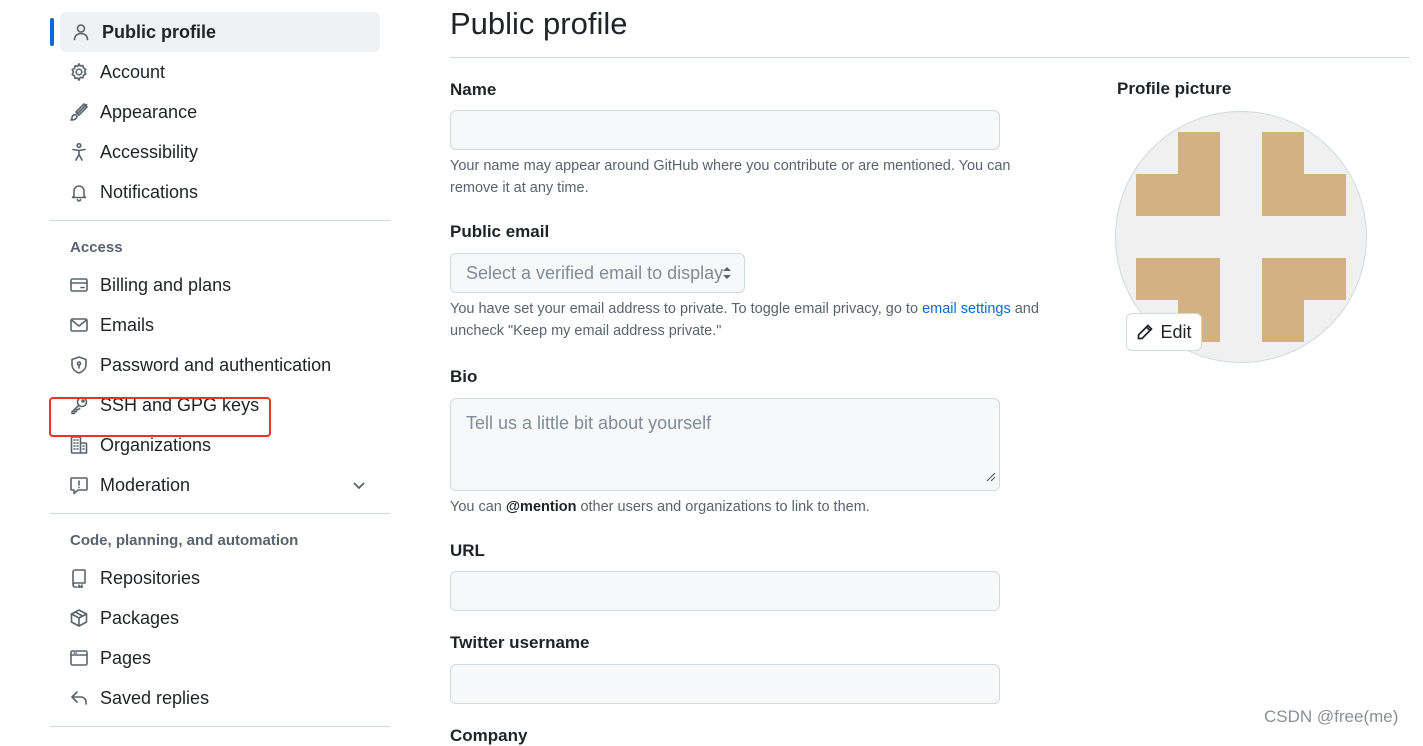  I want to click on paintbrush-icon, so click(79, 112).